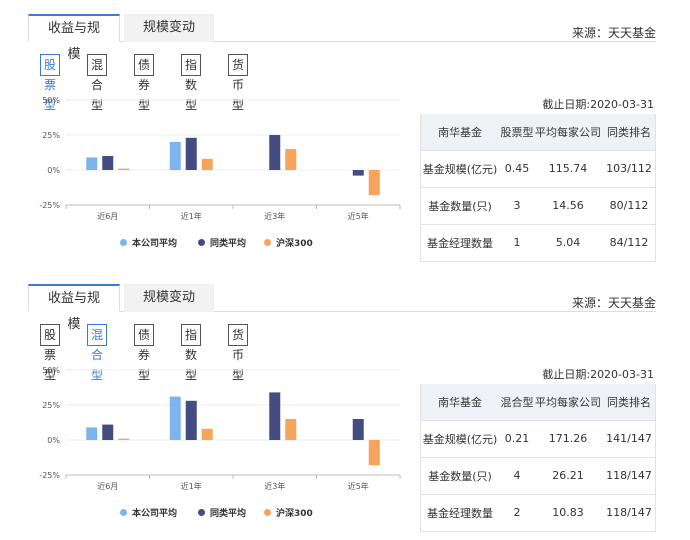  What do you see at coordinates (538, 513) in the screenshot?
I see `table-row: 基金经理数量 2 10.83 118/147` at bounding box center [538, 513].